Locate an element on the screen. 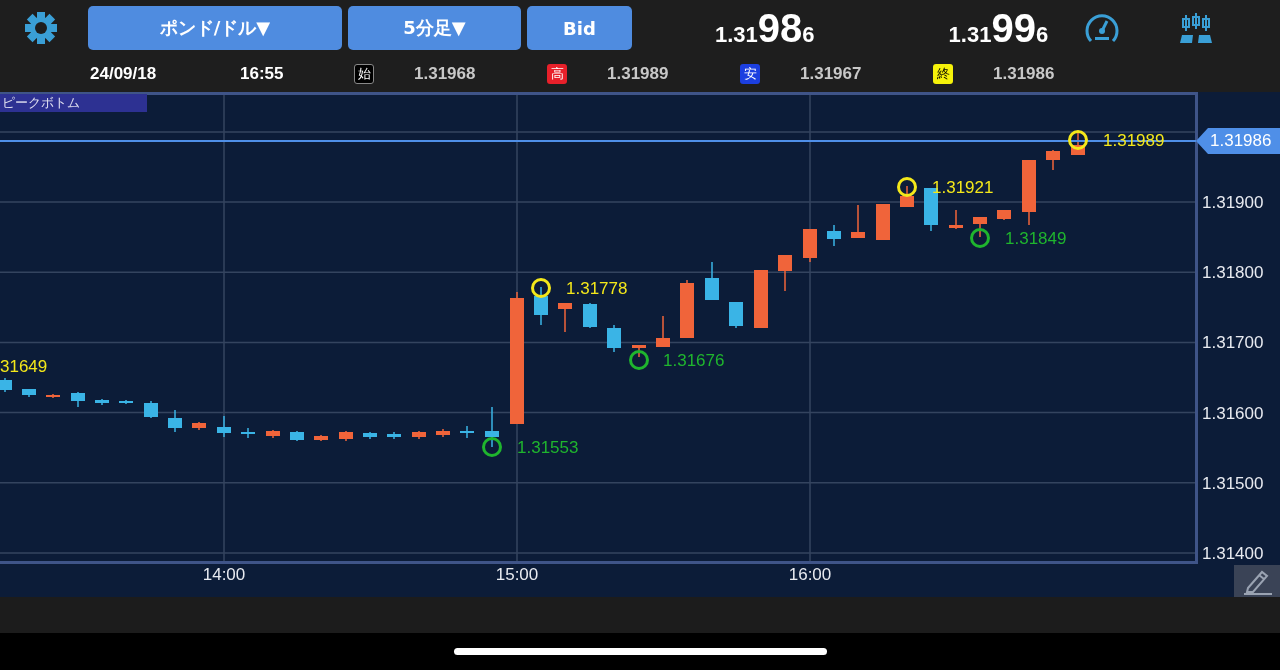  currency-pair-button: ポンド/ドル▼ is located at coordinates (215, 28).